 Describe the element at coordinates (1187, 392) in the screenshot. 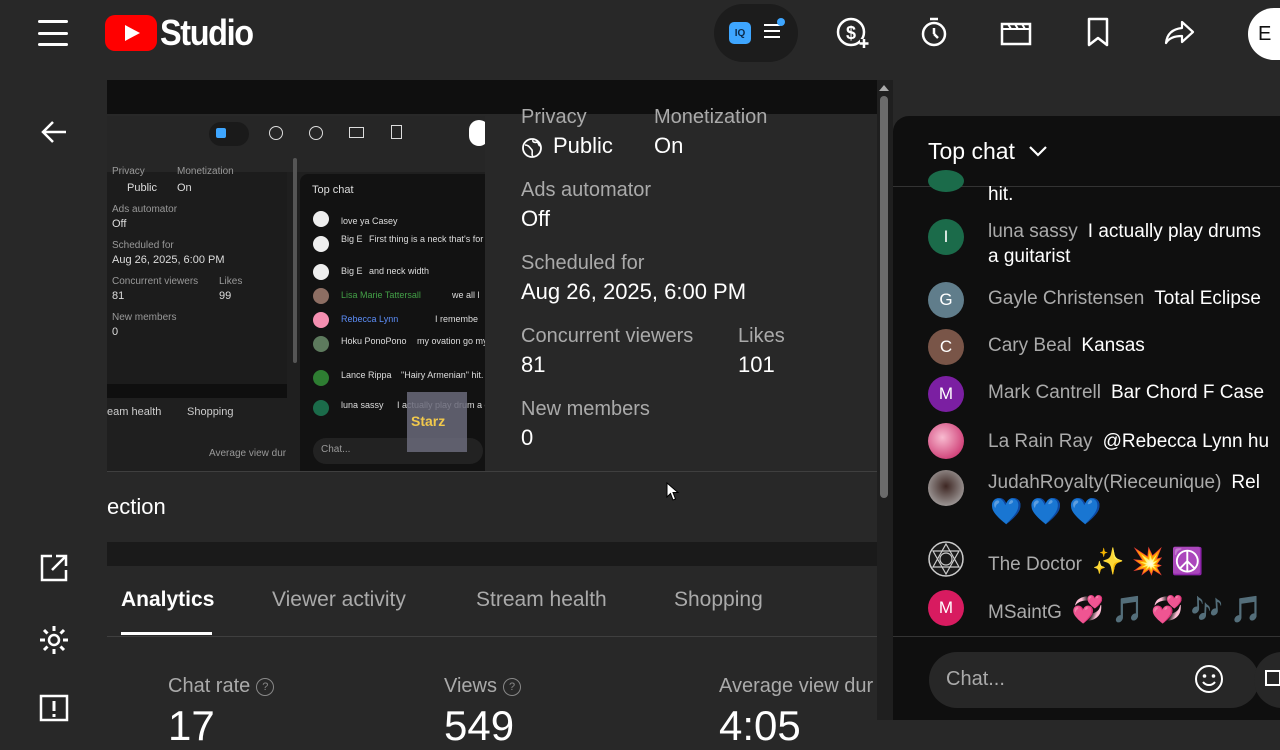

I see `chat-message-text: Bar Chord F Case` at that location.